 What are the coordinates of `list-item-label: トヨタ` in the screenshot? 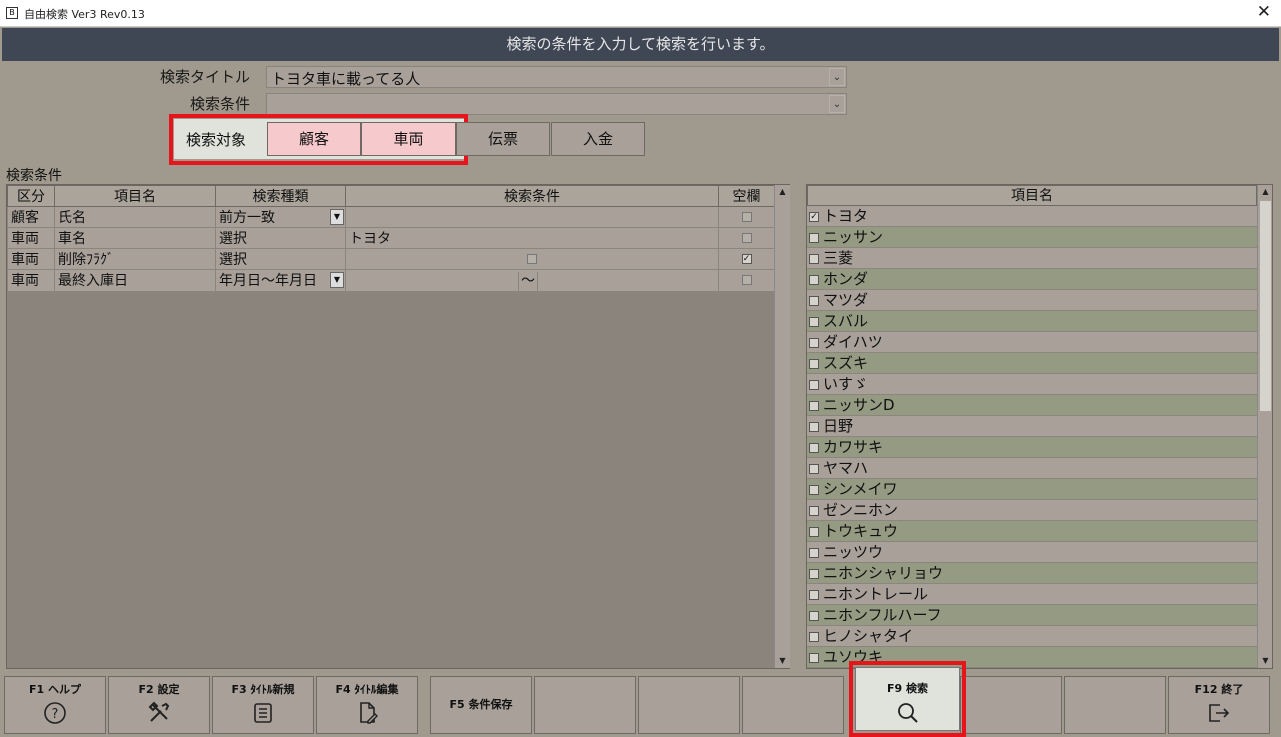 It's located at (846, 216).